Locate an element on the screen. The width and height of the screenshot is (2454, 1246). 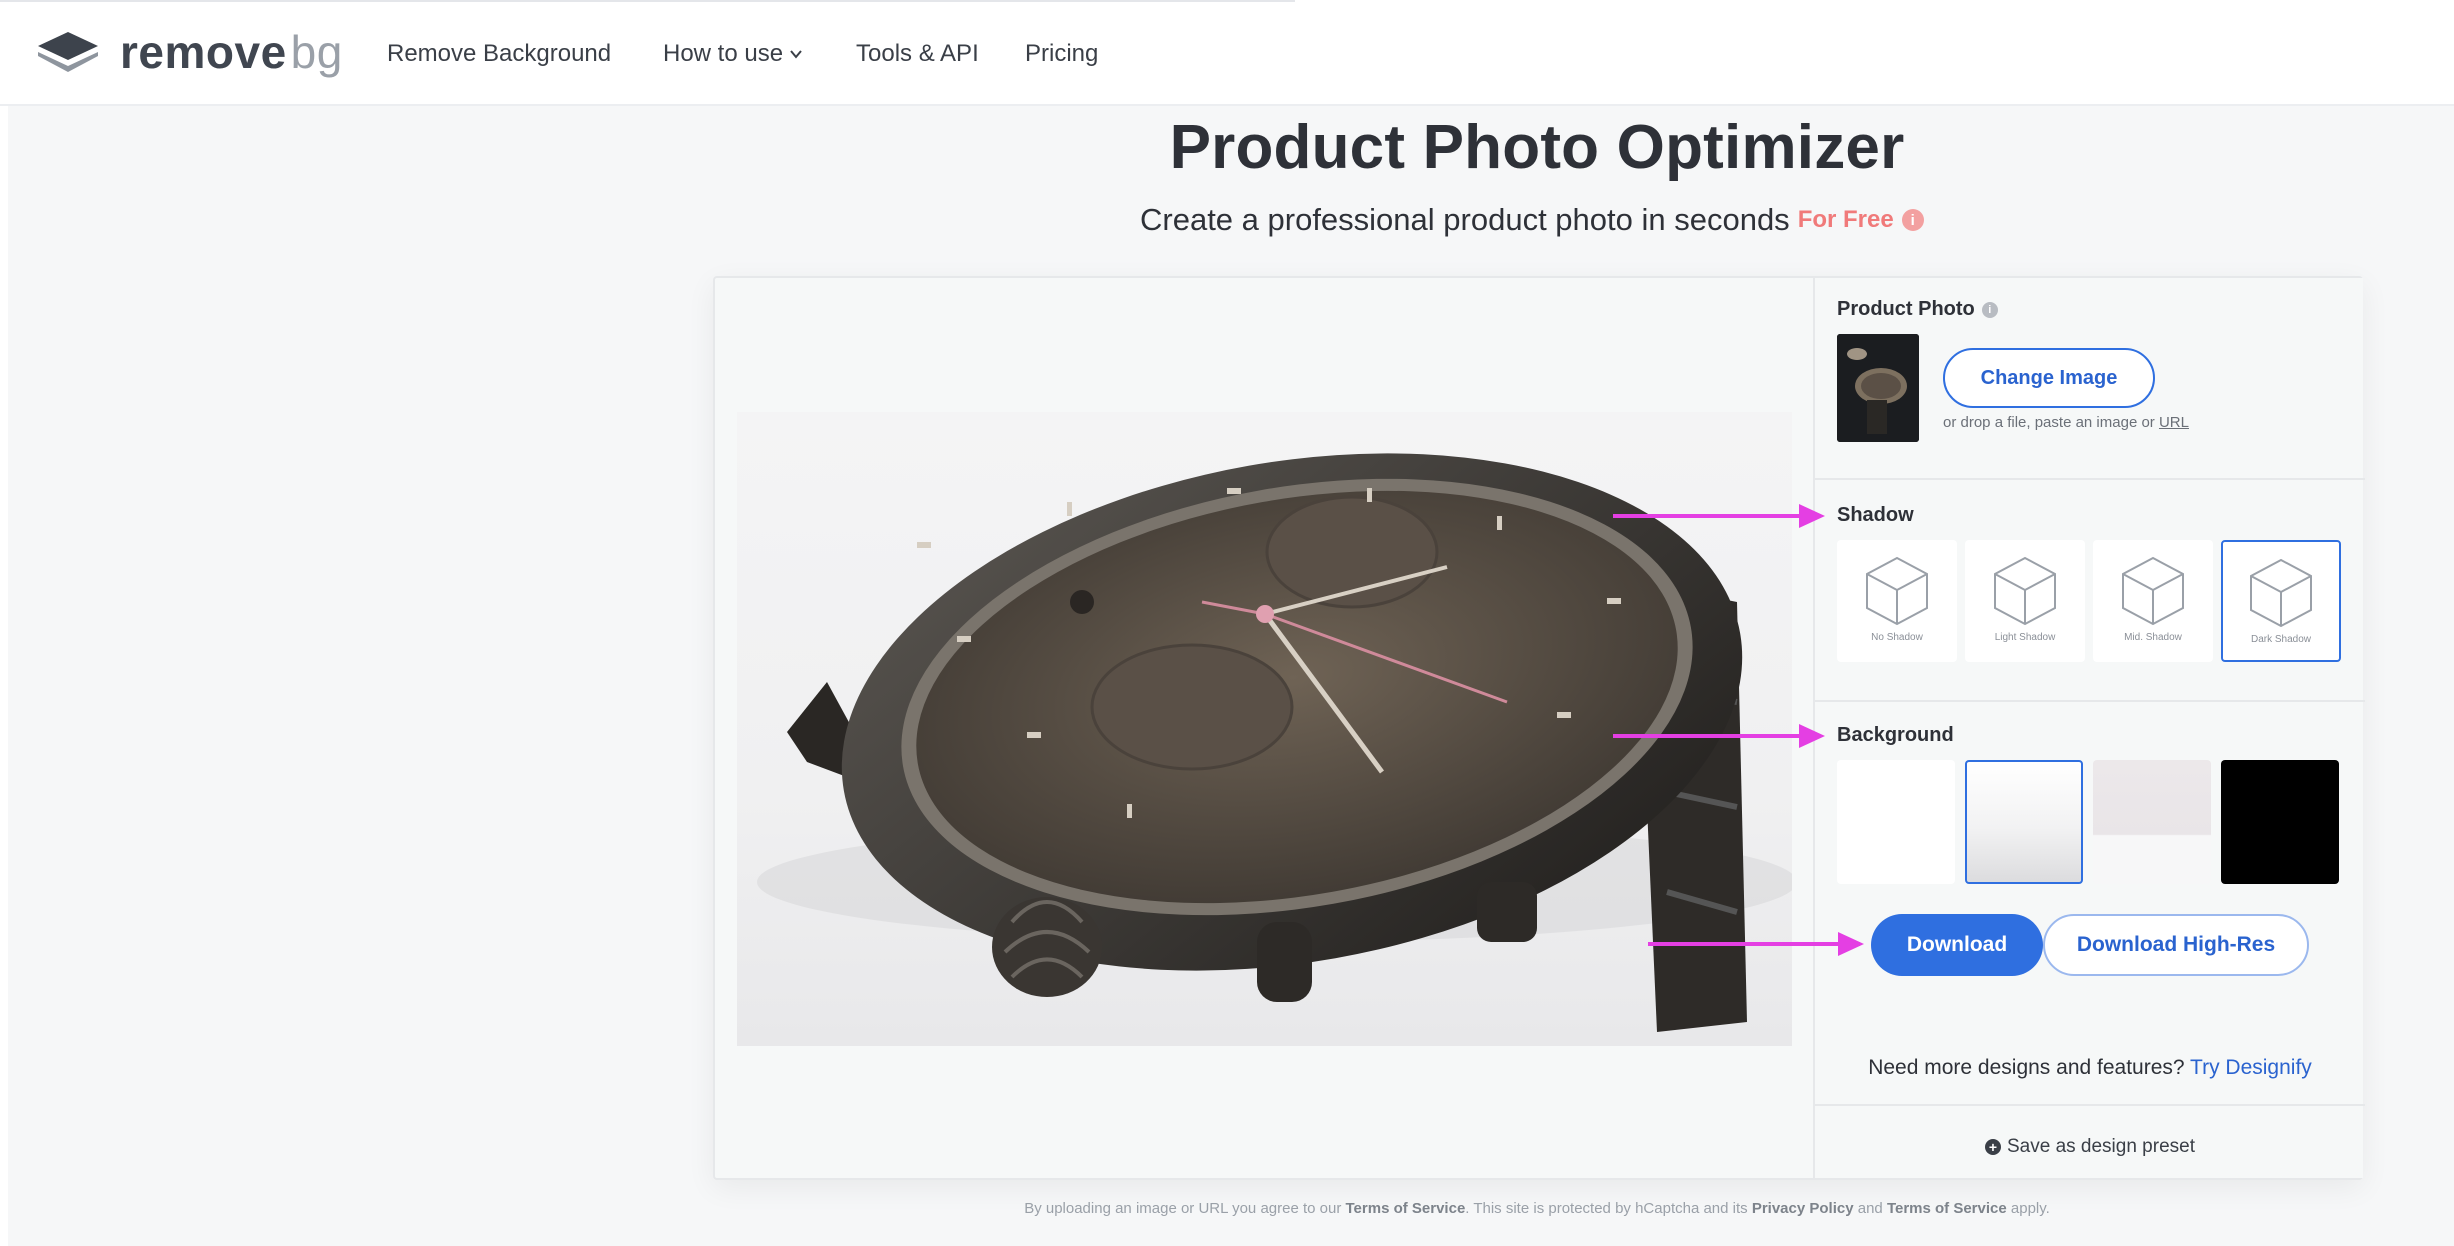
try-designify-link: Try Designify is located at coordinates (2251, 1067).